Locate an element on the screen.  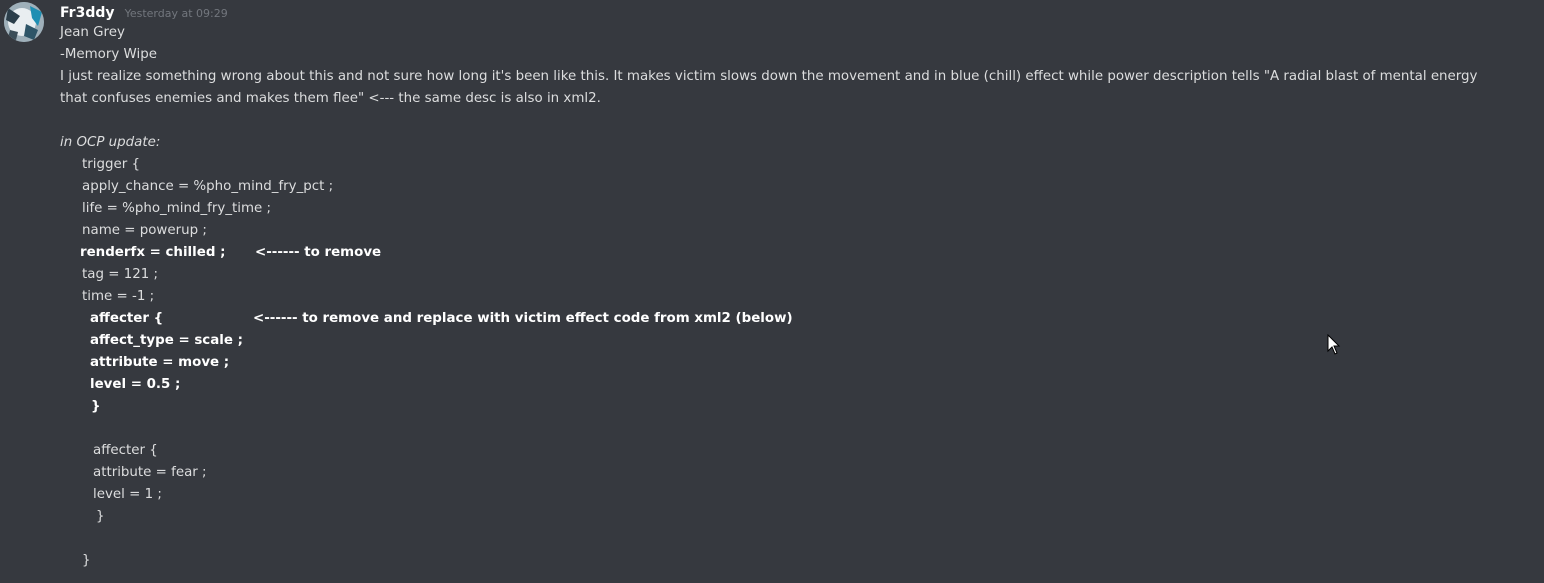
code-line: life = %pho_mind_fry_time ; is located at coordinates (177, 208).